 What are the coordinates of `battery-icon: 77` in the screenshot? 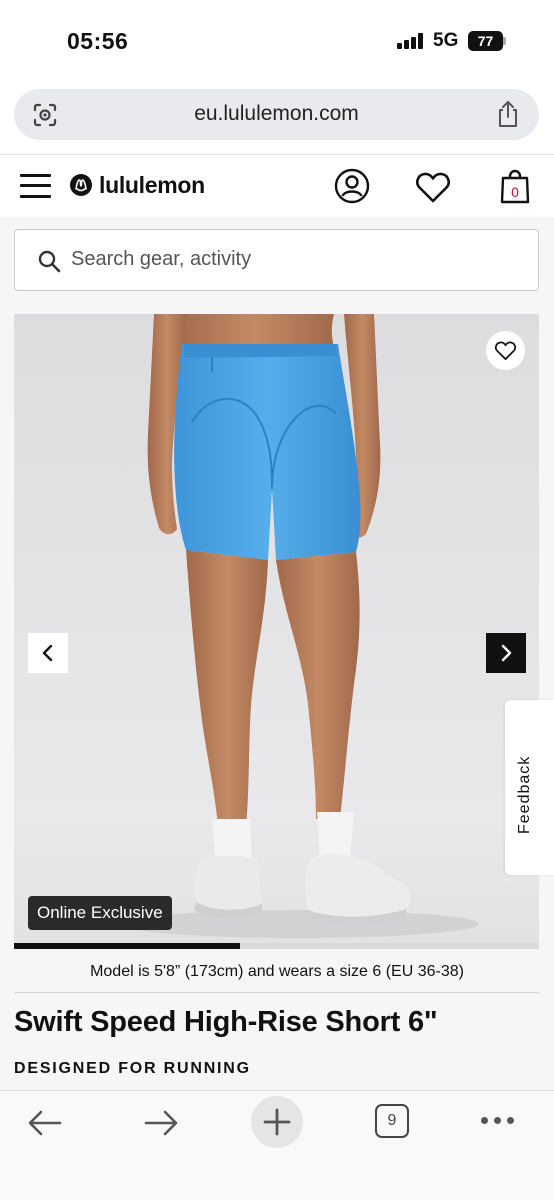 It's located at (487, 41).